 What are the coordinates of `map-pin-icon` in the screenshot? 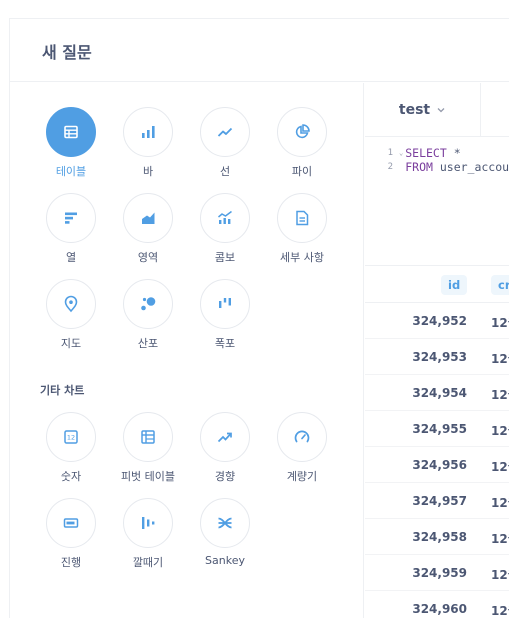 It's located at (71, 304).